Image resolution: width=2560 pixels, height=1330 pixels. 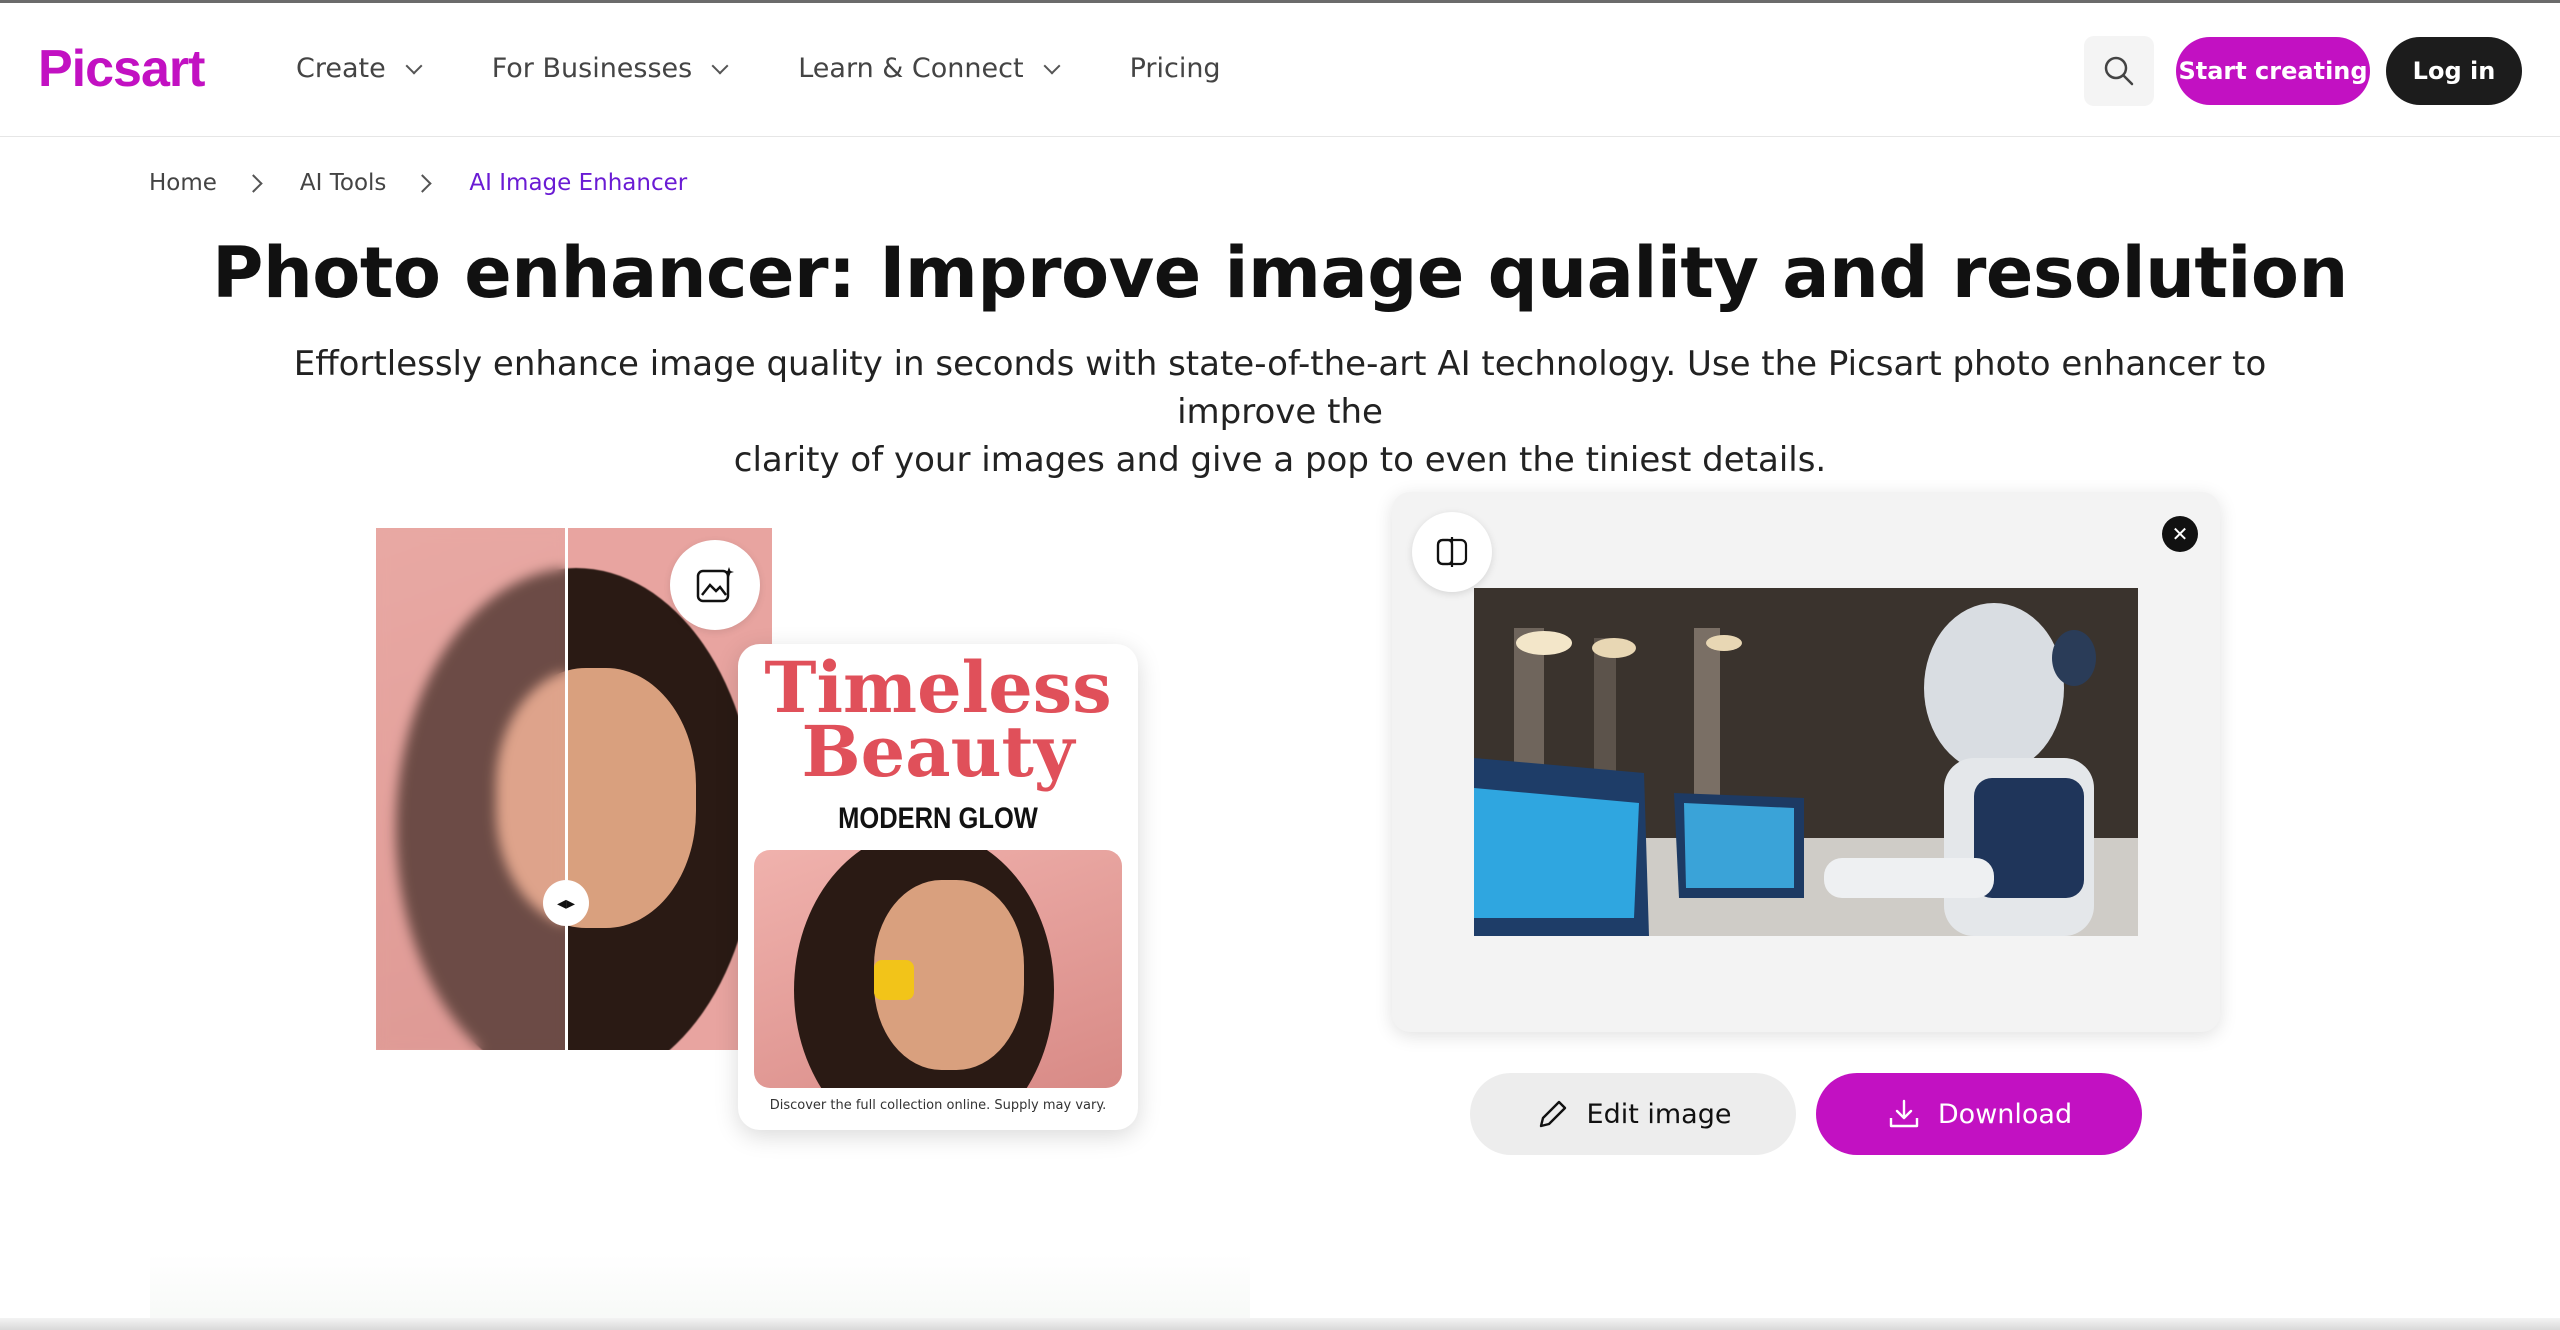 I want to click on enhance-badge, so click(x=715, y=585).